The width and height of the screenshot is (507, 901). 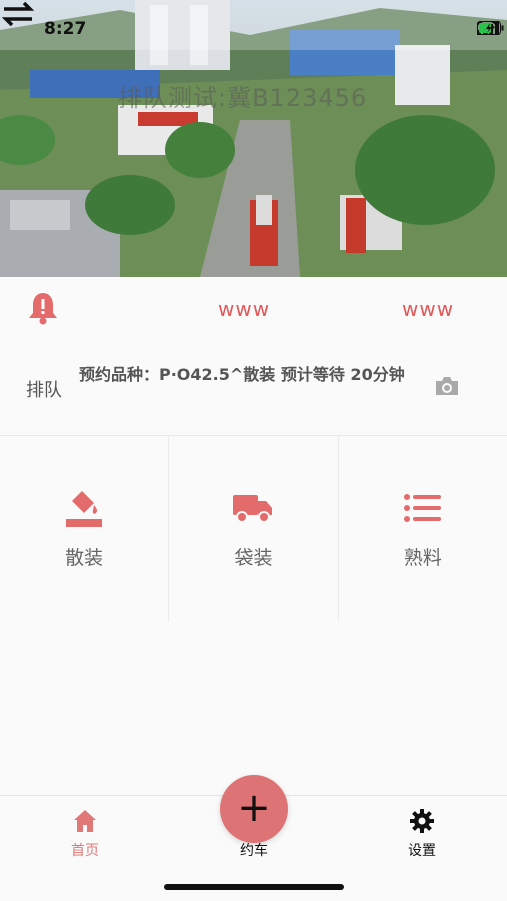 What do you see at coordinates (253, 387) in the screenshot?
I see `queue-info-row: 排队 预约品种：P·O42.5^散装 预计等待 20分钟` at bounding box center [253, 387].